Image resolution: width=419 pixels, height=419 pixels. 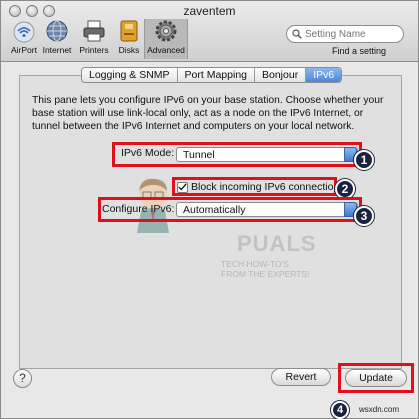 What do you see at coordinates (237, 154) in the screenshot?
I see `highlight-box-mode` at bounding box center [237, 154].